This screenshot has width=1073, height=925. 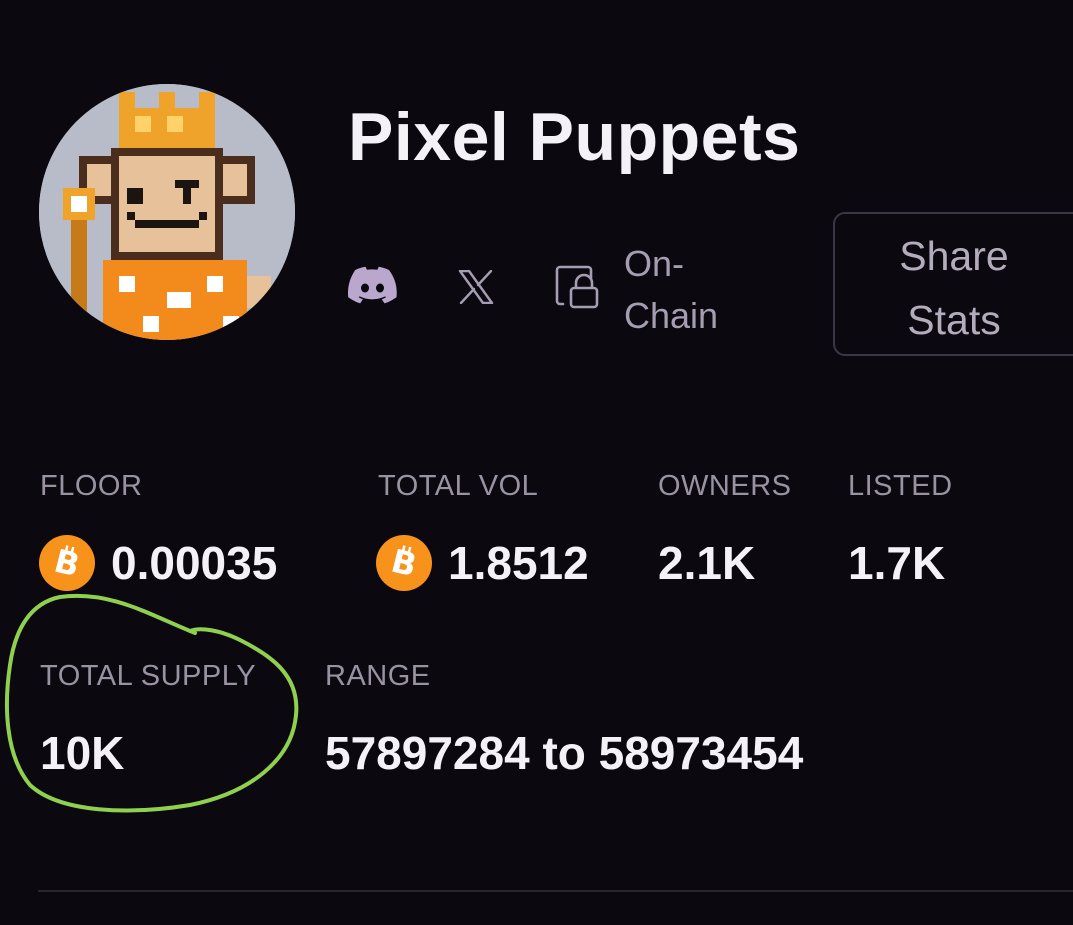 What do you see at coordinates (953, 284) in the screenshot?
I see `share-stats-button: Share Stats` at bounding box center [953, 284].